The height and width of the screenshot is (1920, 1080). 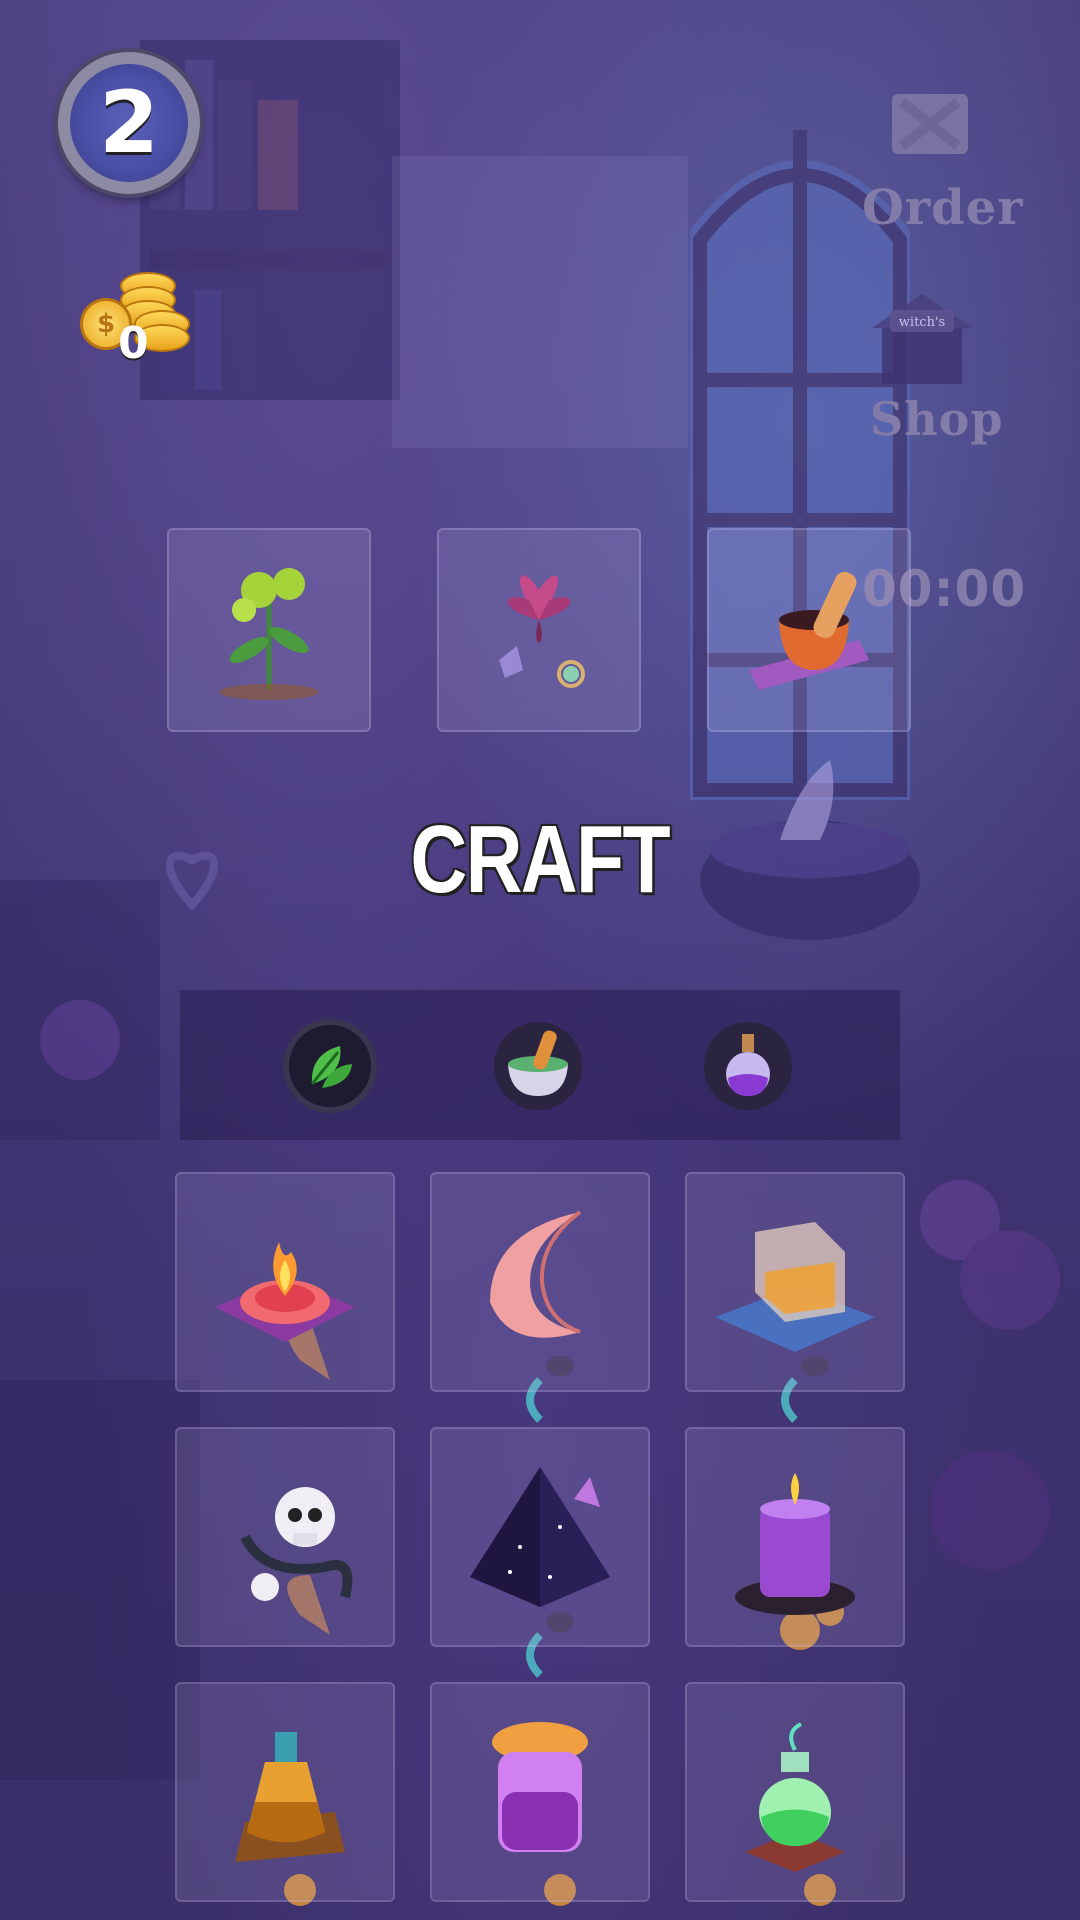 What do you see at coordinates (296, 1544) in the screenshot?
I see `skulls-and-serpent-icon` at bounding box center [296, 1544].